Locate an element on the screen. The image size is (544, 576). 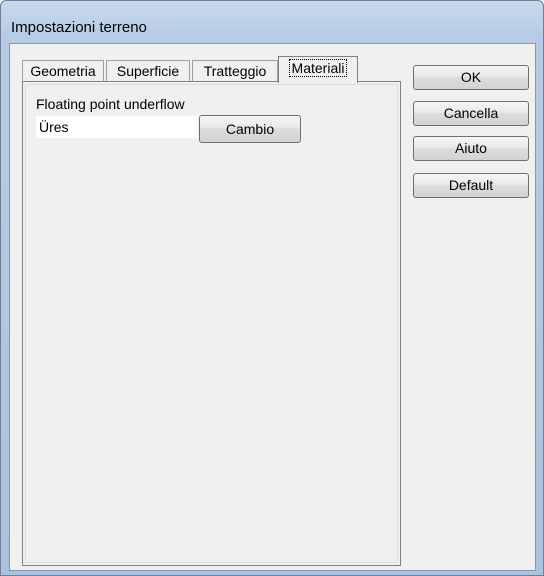
tab-label: Tratteggio is located at coordinates (235, 71).